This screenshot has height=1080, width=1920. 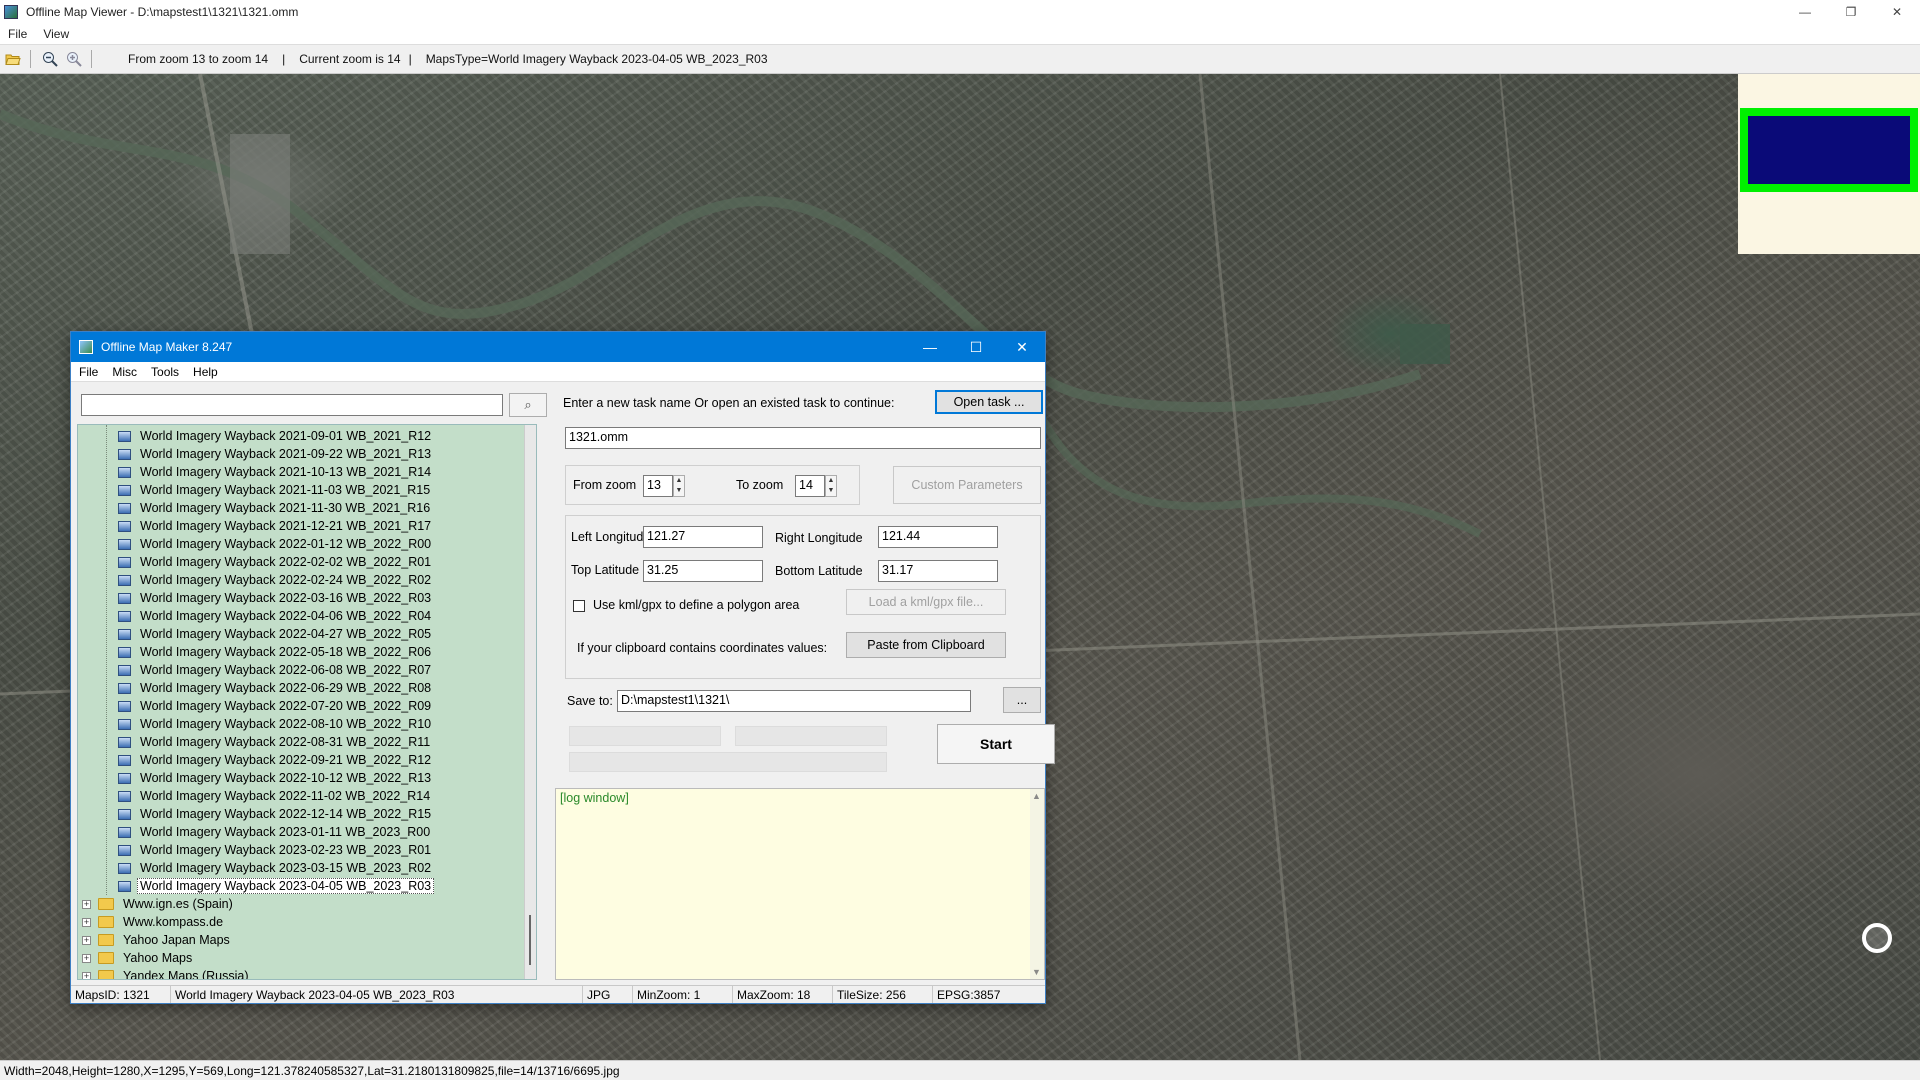 I want to click on folder-open-icon, so click(x=13, y=59).